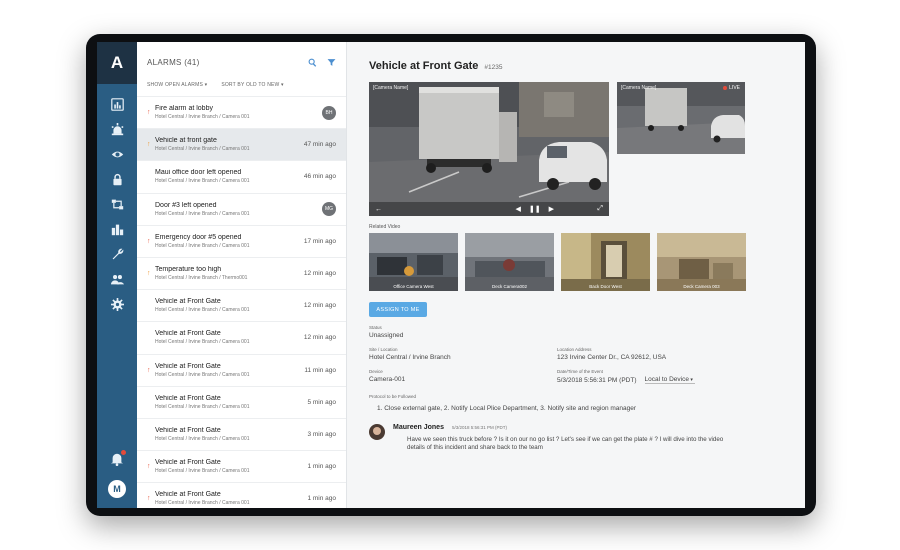 This screenshot has height=550, width=900. Describe the element at coordinates (393, 396) in the screenshot. I see `protocol-label: Protocol to be Followed` at that location.